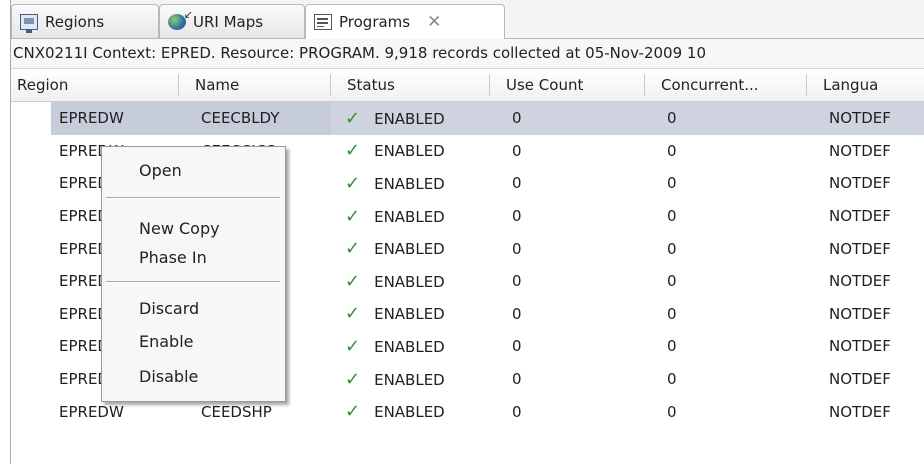  Describe the element at coordinates (255, 85) in the screenshot. I see `column-header-name: Name` at that location.